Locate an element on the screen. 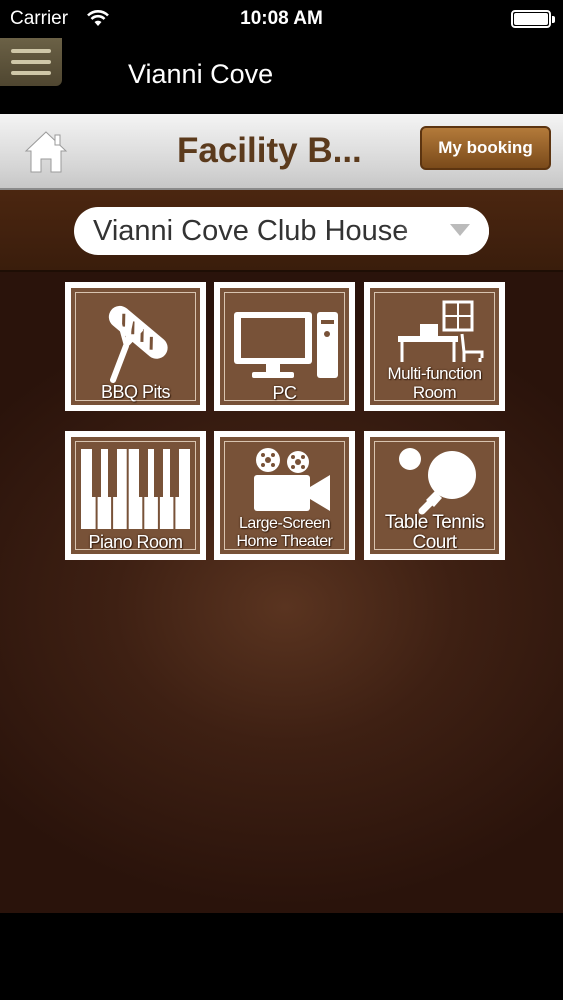 This screenshot has width=563, height=1000. home-button is located at coordinates (46, 152).